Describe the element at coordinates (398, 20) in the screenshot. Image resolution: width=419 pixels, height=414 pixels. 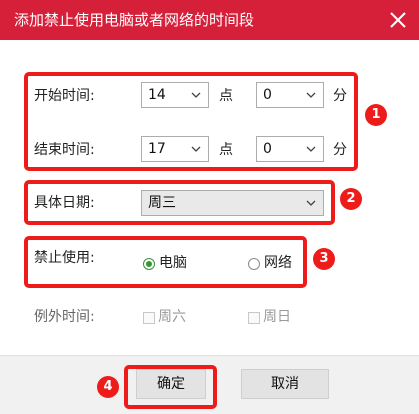
I see `close-icon` at that location.